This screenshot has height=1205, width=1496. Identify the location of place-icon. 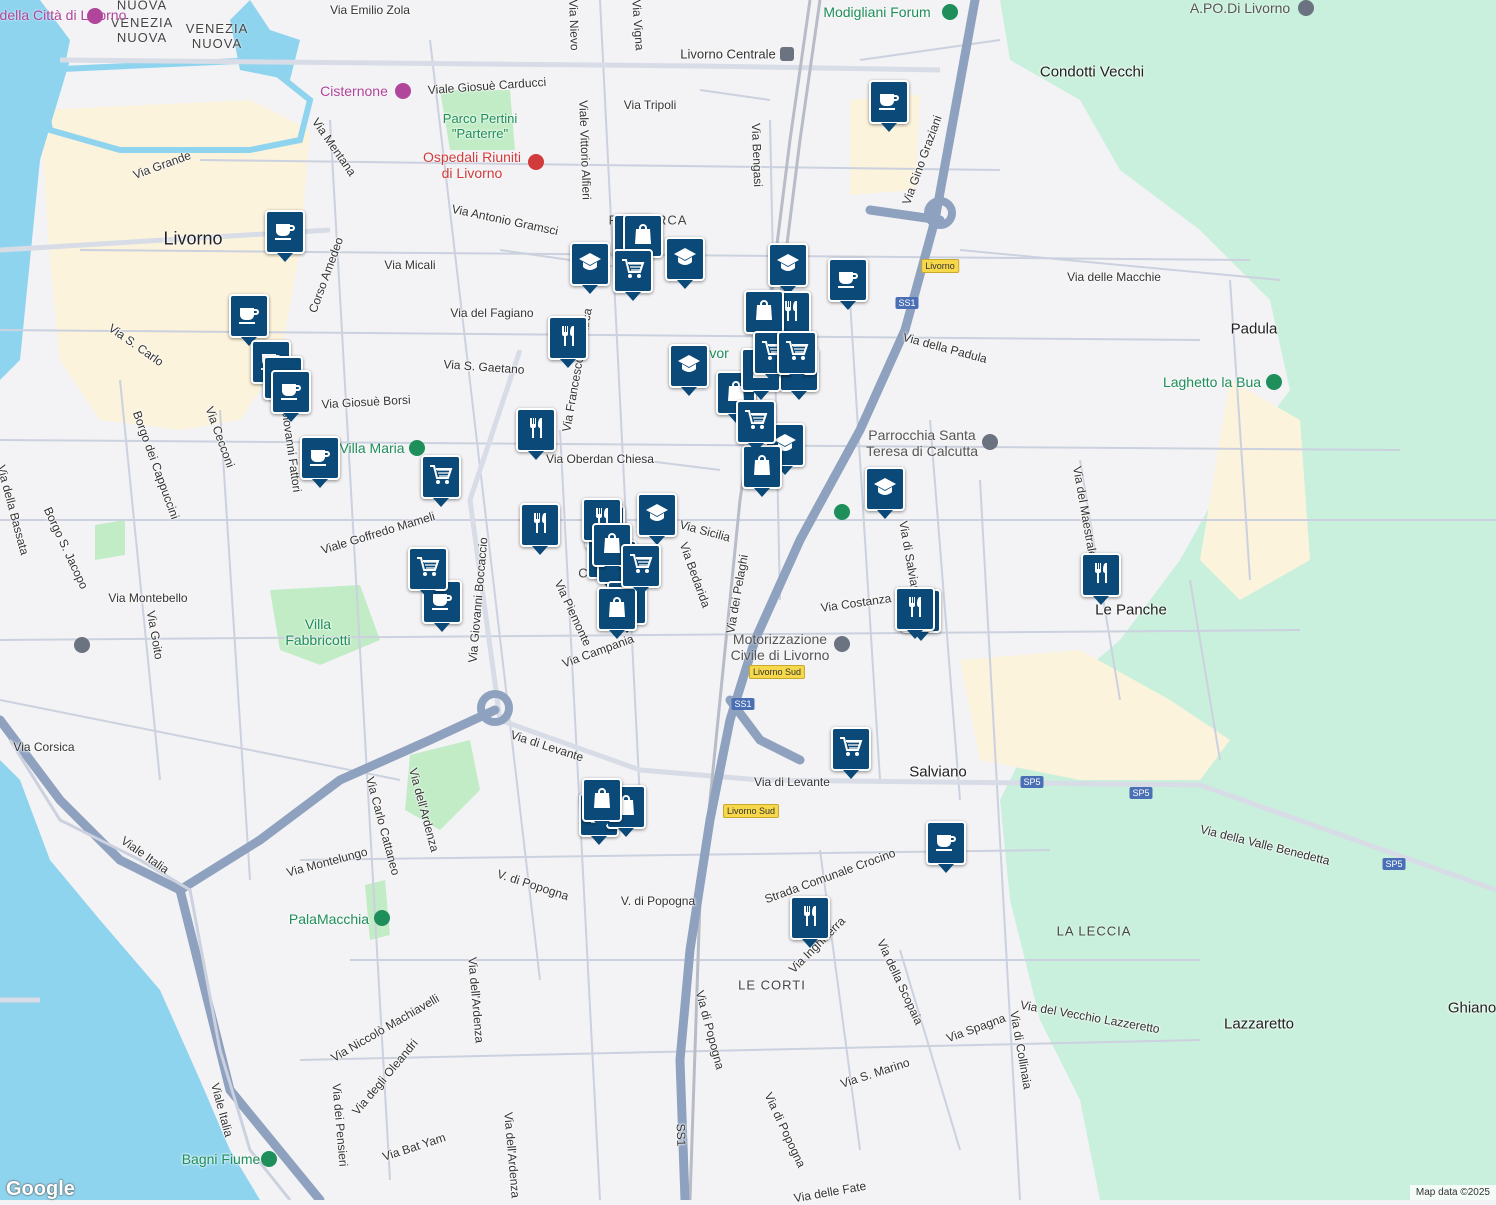
(1306, 8).